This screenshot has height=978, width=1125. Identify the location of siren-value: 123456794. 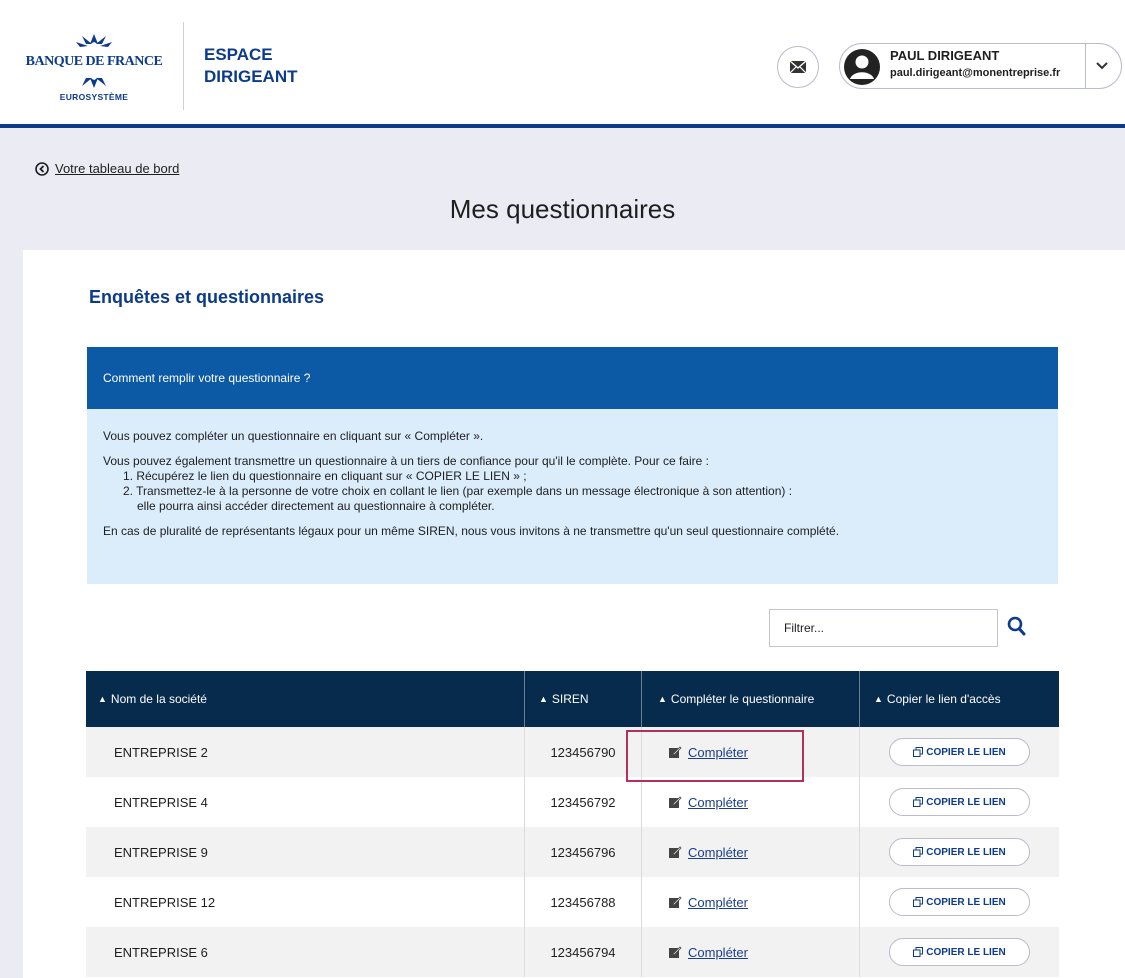
(583, 952).